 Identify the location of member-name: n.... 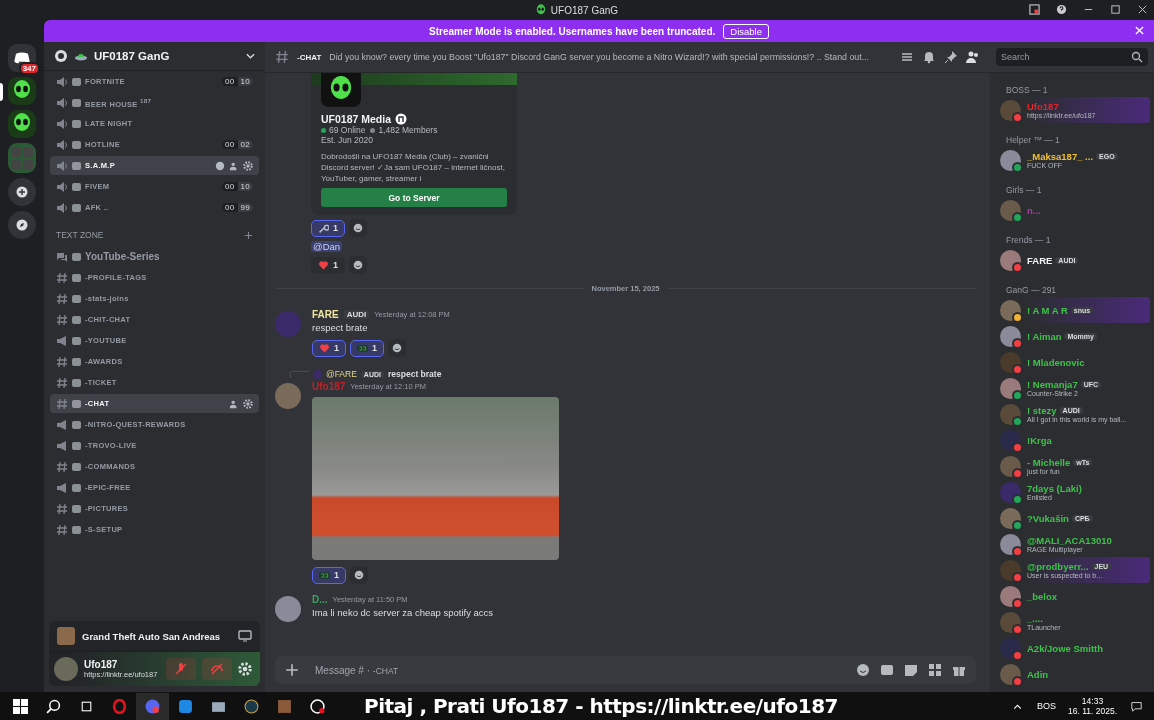
(1034, 210).